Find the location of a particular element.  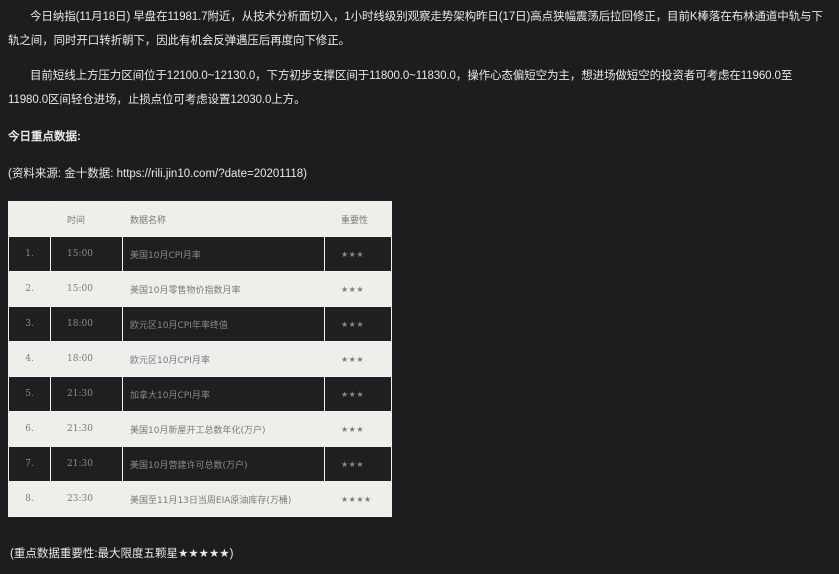

importance-footnote: (重点数据重要性:最大限度五颗星★★★★★) is located at coordinates (122, 554).